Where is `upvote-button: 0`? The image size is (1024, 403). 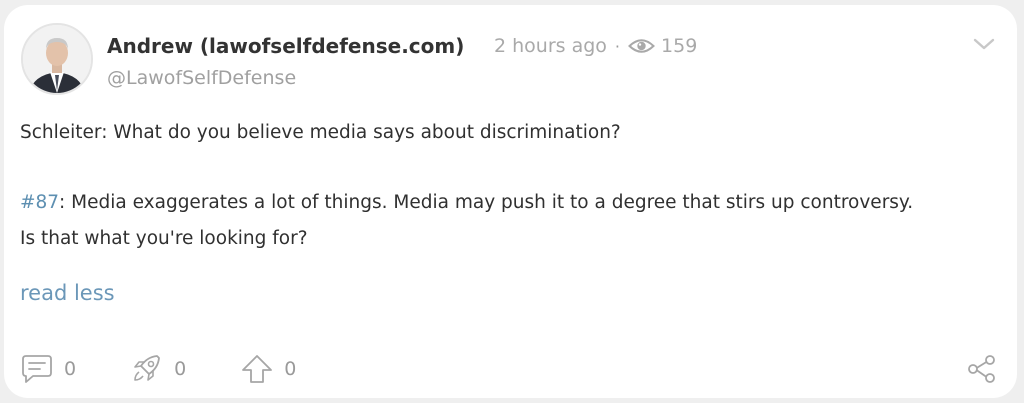
upvote-button: 0 is located at coordinates (268, 369).